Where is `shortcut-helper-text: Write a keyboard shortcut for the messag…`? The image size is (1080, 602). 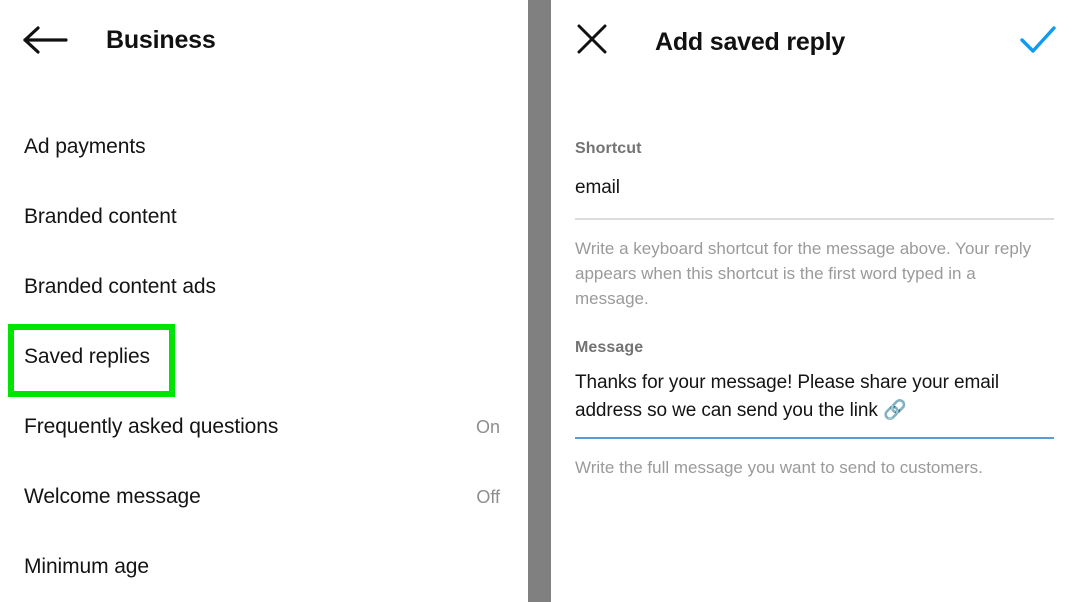
shortcut-helper-text: Write a keyboard shortcut for the messag… is located at coordinates (803, 273).